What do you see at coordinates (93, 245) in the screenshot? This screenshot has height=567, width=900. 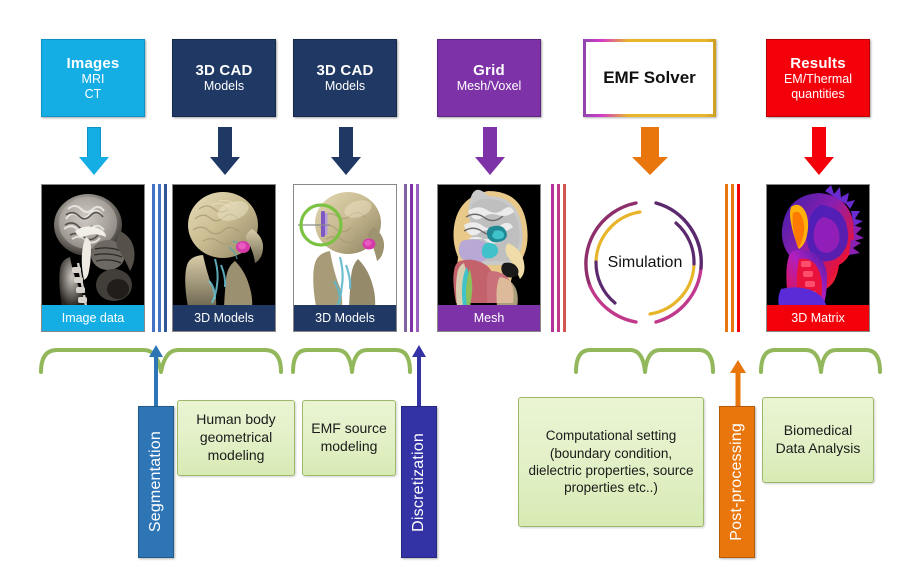 I see `mri-sagittal-scan-art` at bounding box center [93, 245].